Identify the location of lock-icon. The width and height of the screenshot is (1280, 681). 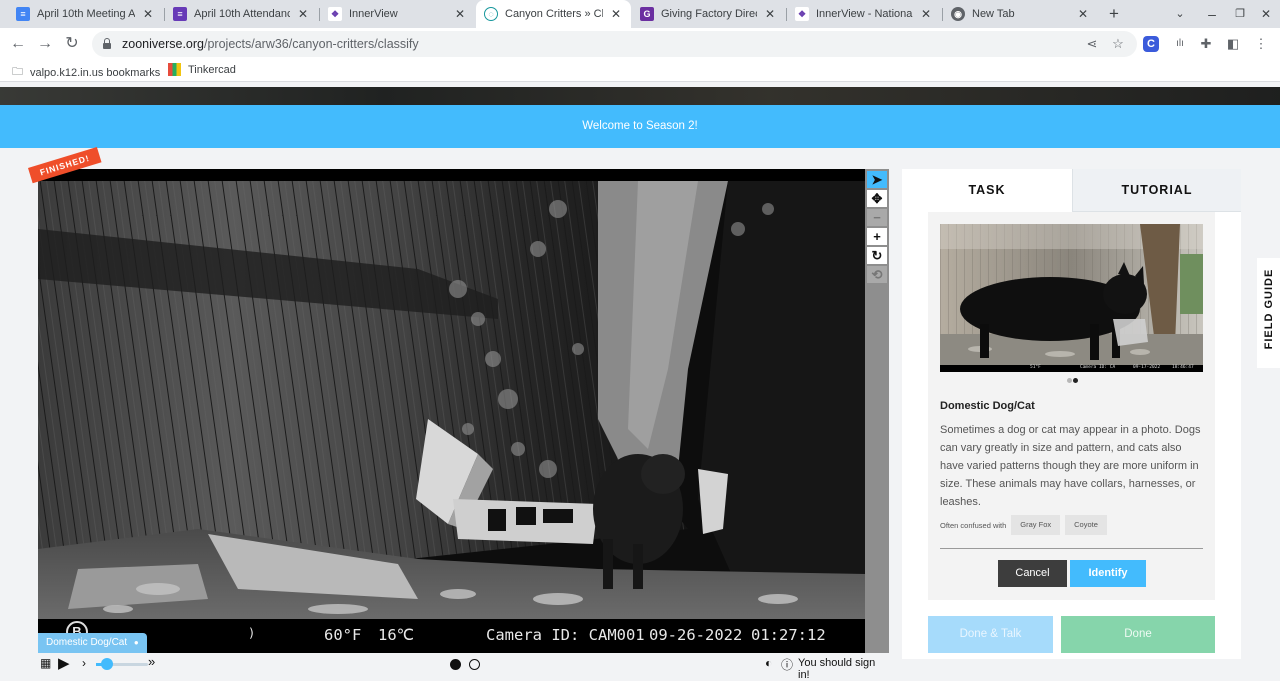
(107, 44).